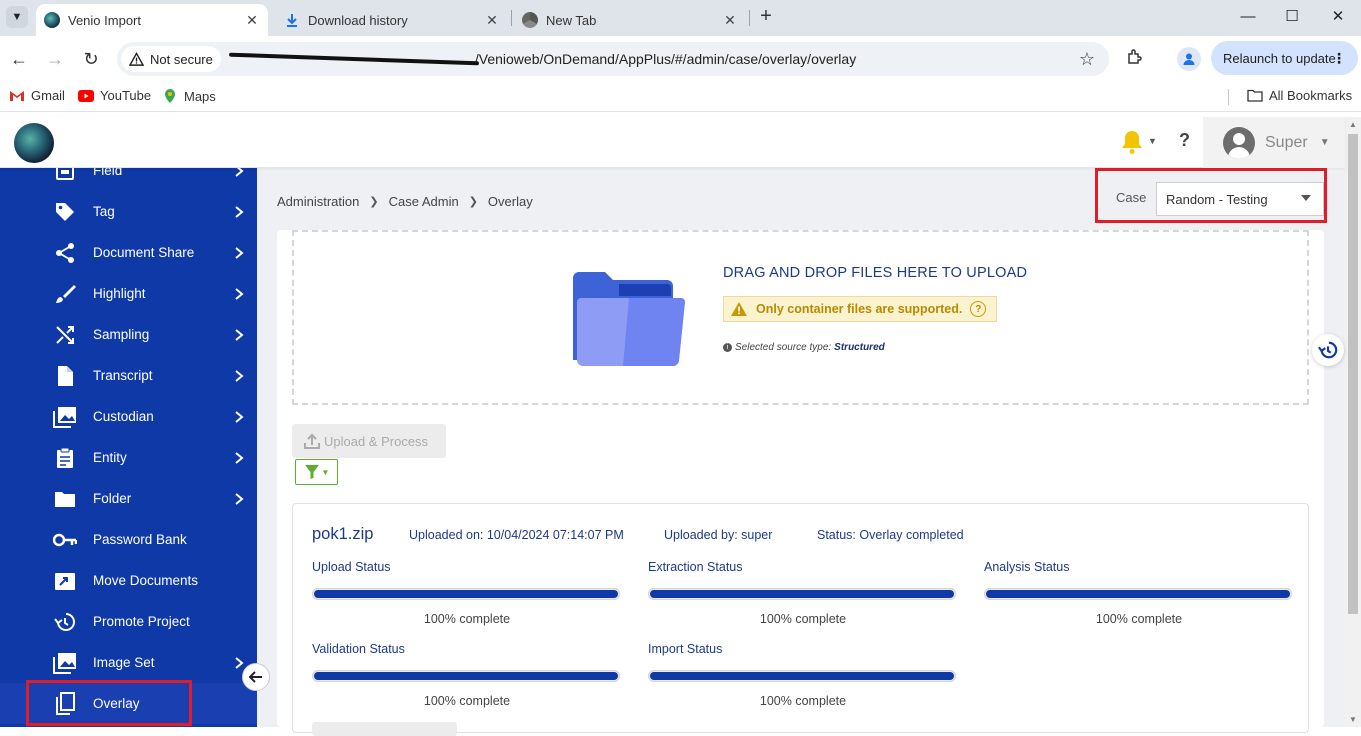  I want to click on upload-process-button: Upload & Process, so click(369, 441).